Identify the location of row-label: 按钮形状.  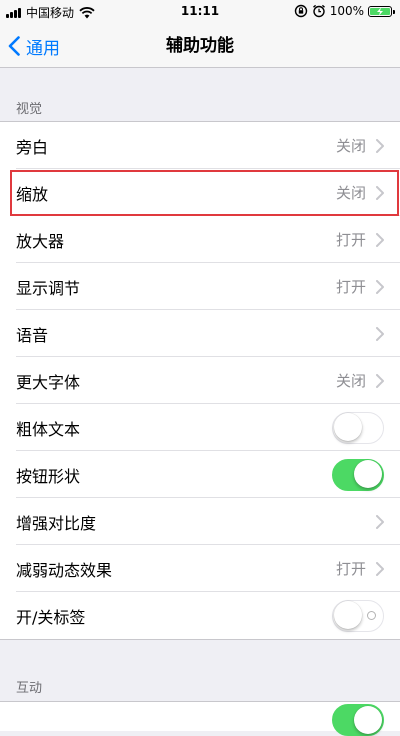
(48, 476).